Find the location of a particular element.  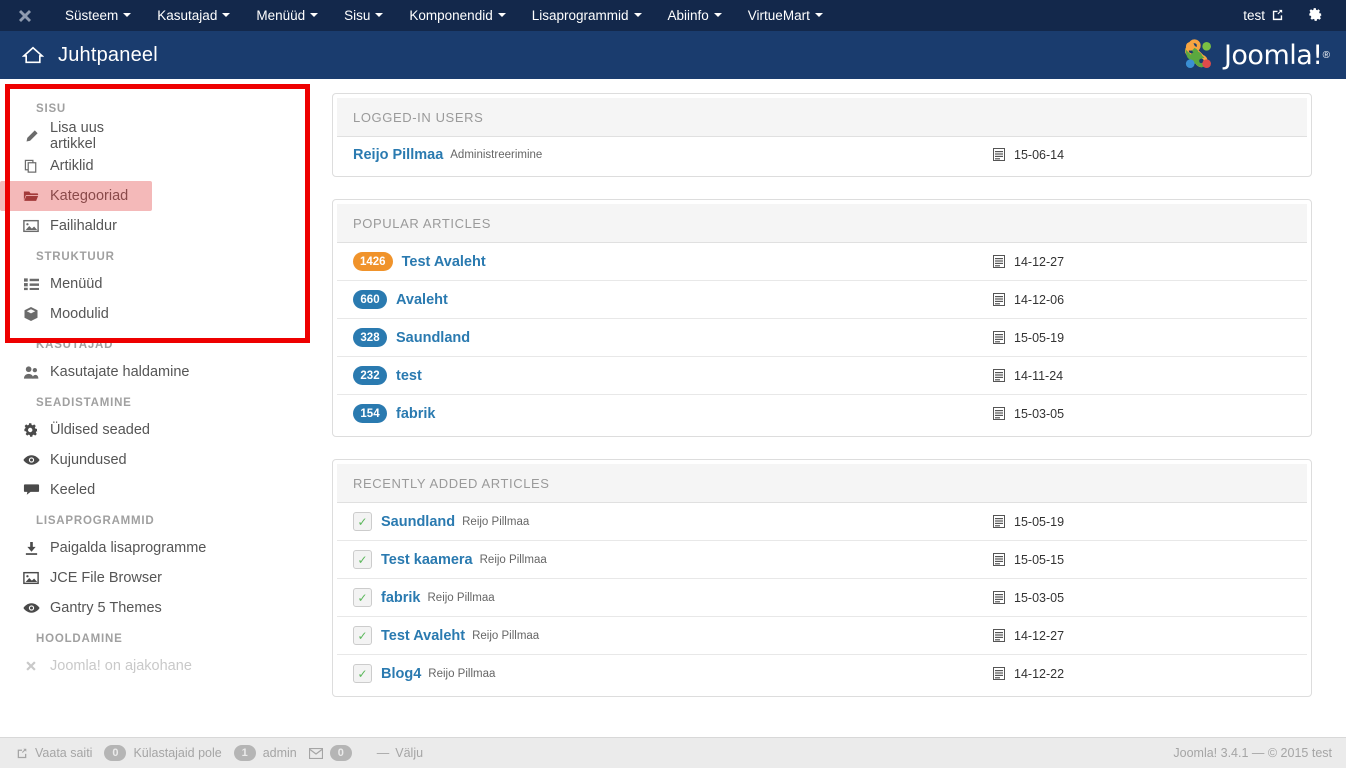

menu-item-content: Sisu is located at coordinates (363, 15).